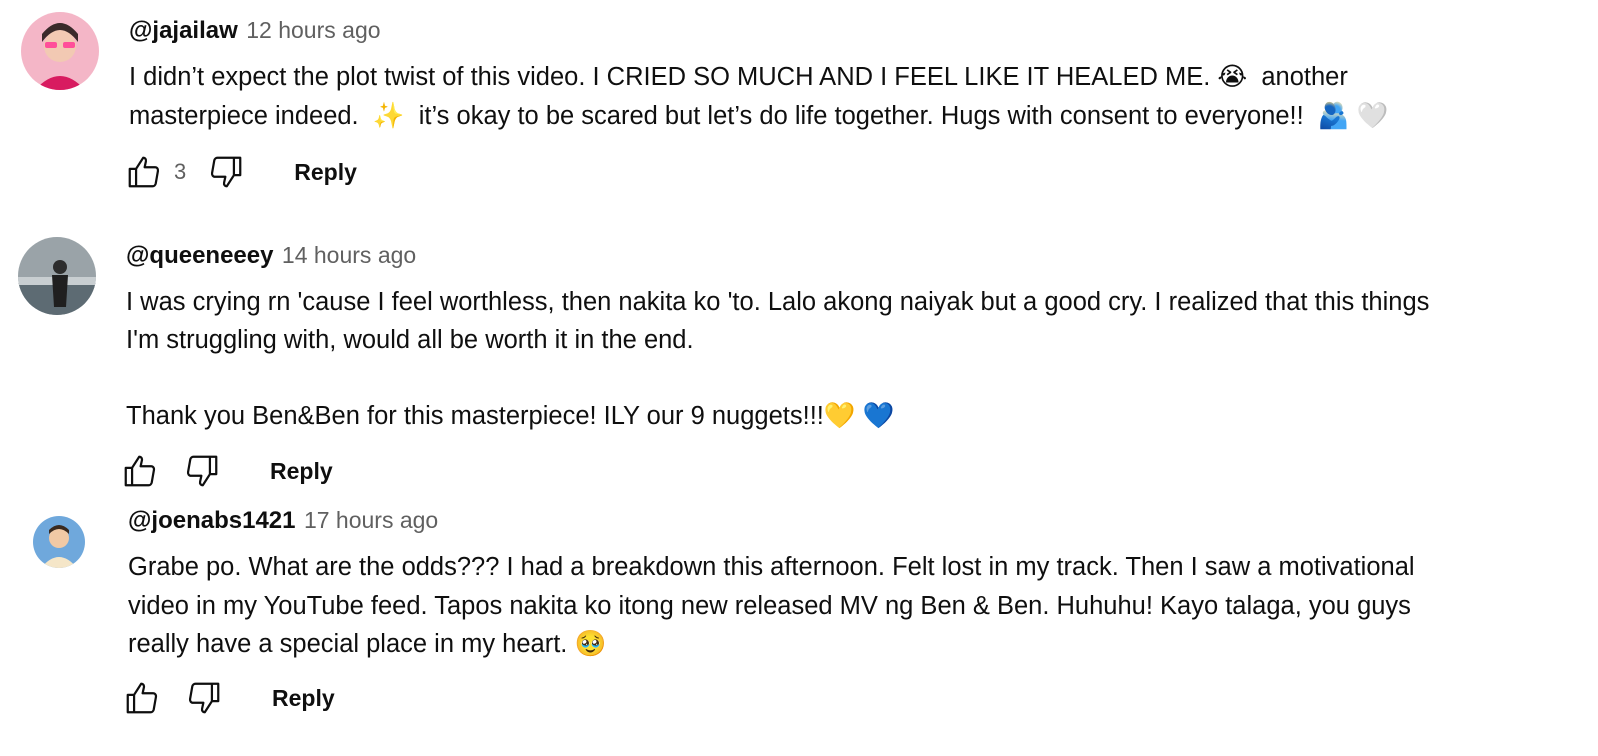  What do you see at coordinates (313, 30) in the screenshot?
I see `comment-time: 12 hours ago` at bounding box center [313, 30].